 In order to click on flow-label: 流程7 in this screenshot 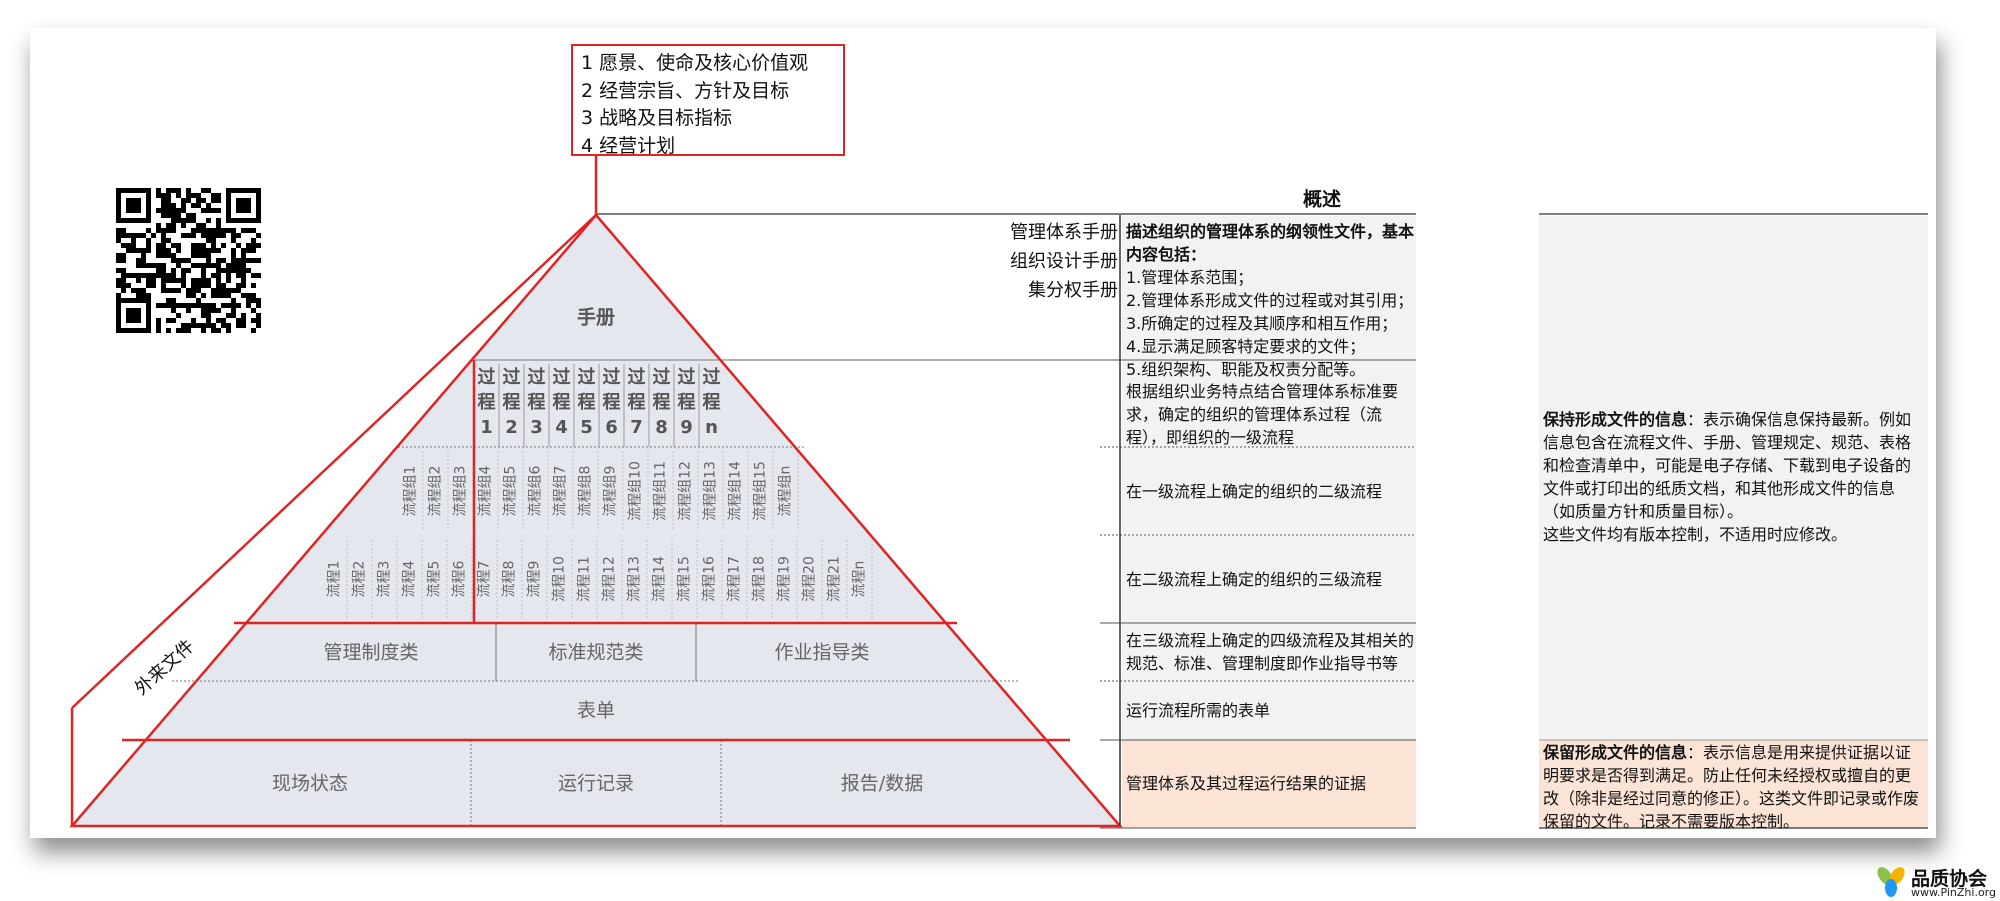, I will do `click(485, 579)`.